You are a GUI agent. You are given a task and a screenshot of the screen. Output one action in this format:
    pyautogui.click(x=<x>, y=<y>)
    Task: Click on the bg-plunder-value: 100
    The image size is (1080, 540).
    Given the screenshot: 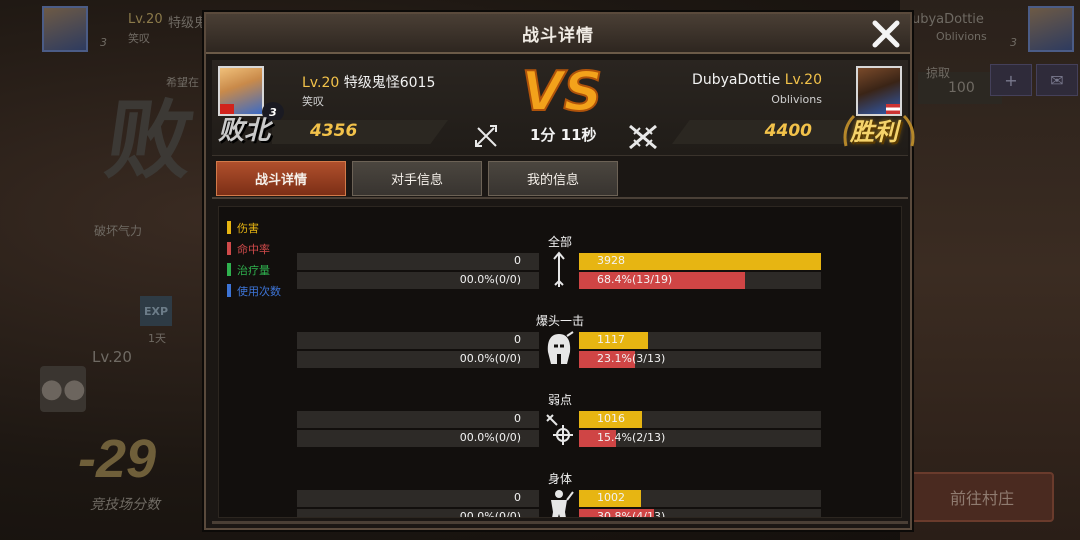 What is the action you would take?
    pyautogui.click(x=961, y=88)
    